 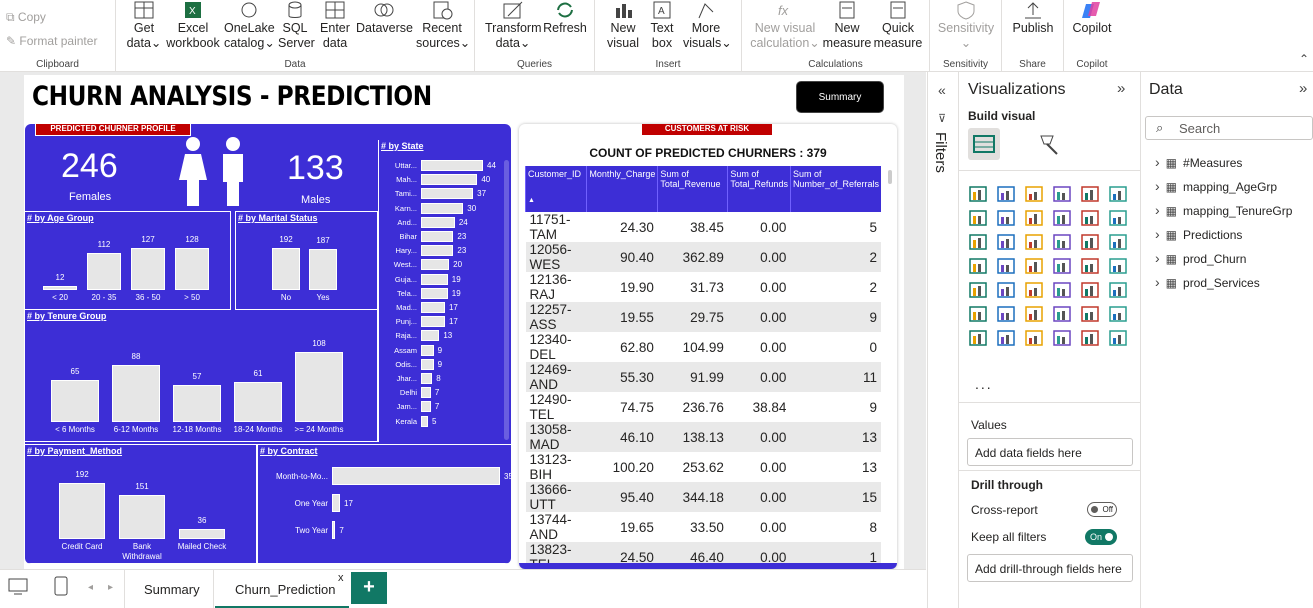 What do you see at coordinates (1034, 194) in the screenshot?
I see `clustered-bar-icon` at bounding box center [1034, 194].